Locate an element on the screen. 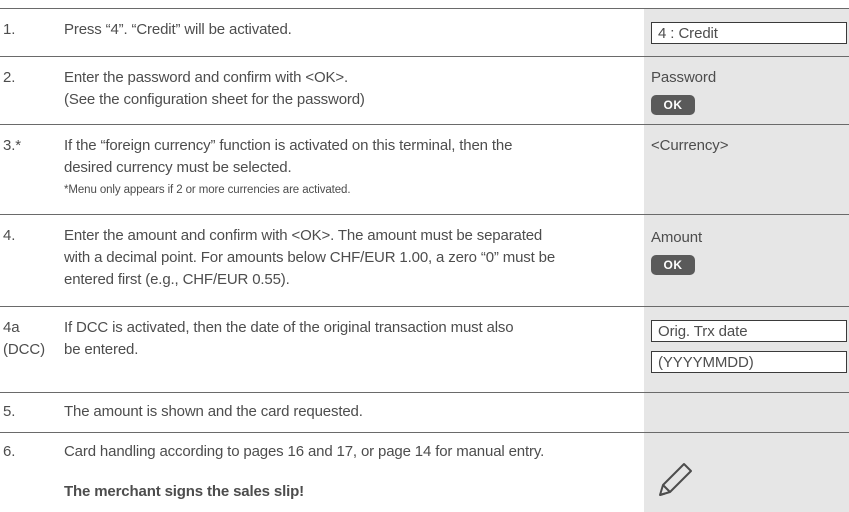 Image resolution: width=849 pixels, height=512 pixels. step-text-line: be entered. is located at coordinates (101, 349).